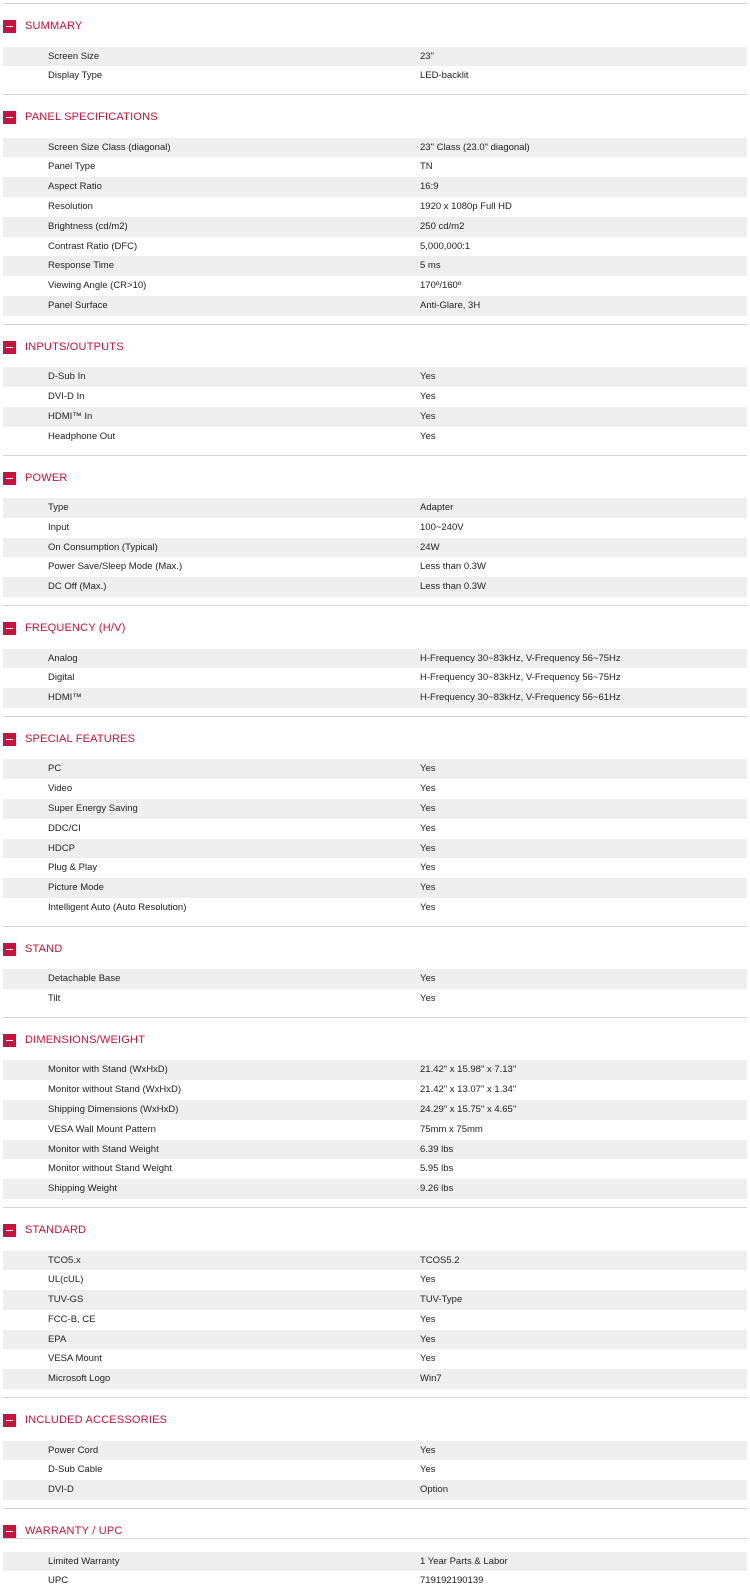  Describe the element at coordinates (55, 1230) in the screenshot. I see `section-title: STANDARD` at that location.